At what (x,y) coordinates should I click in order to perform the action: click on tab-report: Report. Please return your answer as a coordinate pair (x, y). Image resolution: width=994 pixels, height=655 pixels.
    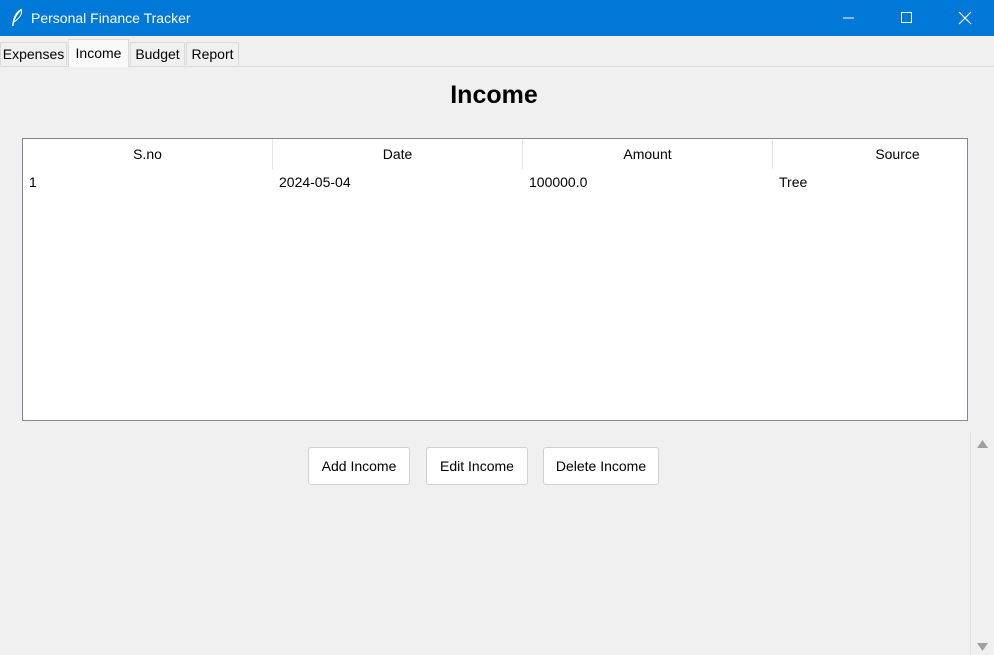
    Looking at the image, I should click on (212, 53).